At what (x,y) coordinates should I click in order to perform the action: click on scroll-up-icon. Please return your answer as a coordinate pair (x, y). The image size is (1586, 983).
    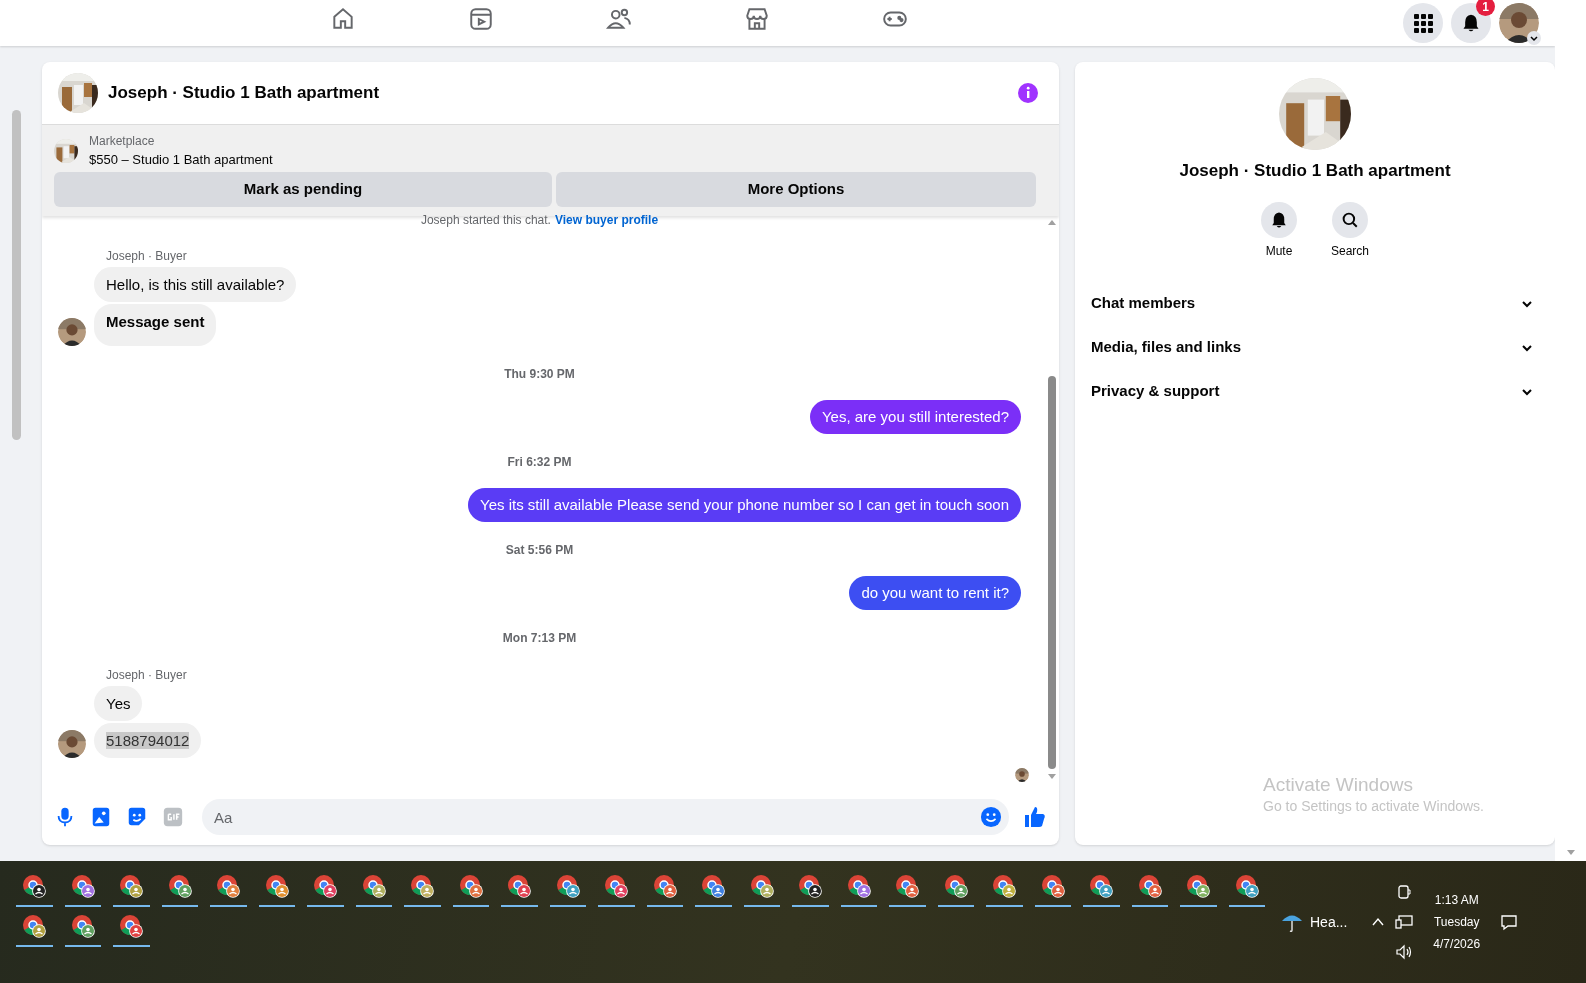
    Looking at the image, I should click on (1052, 222).